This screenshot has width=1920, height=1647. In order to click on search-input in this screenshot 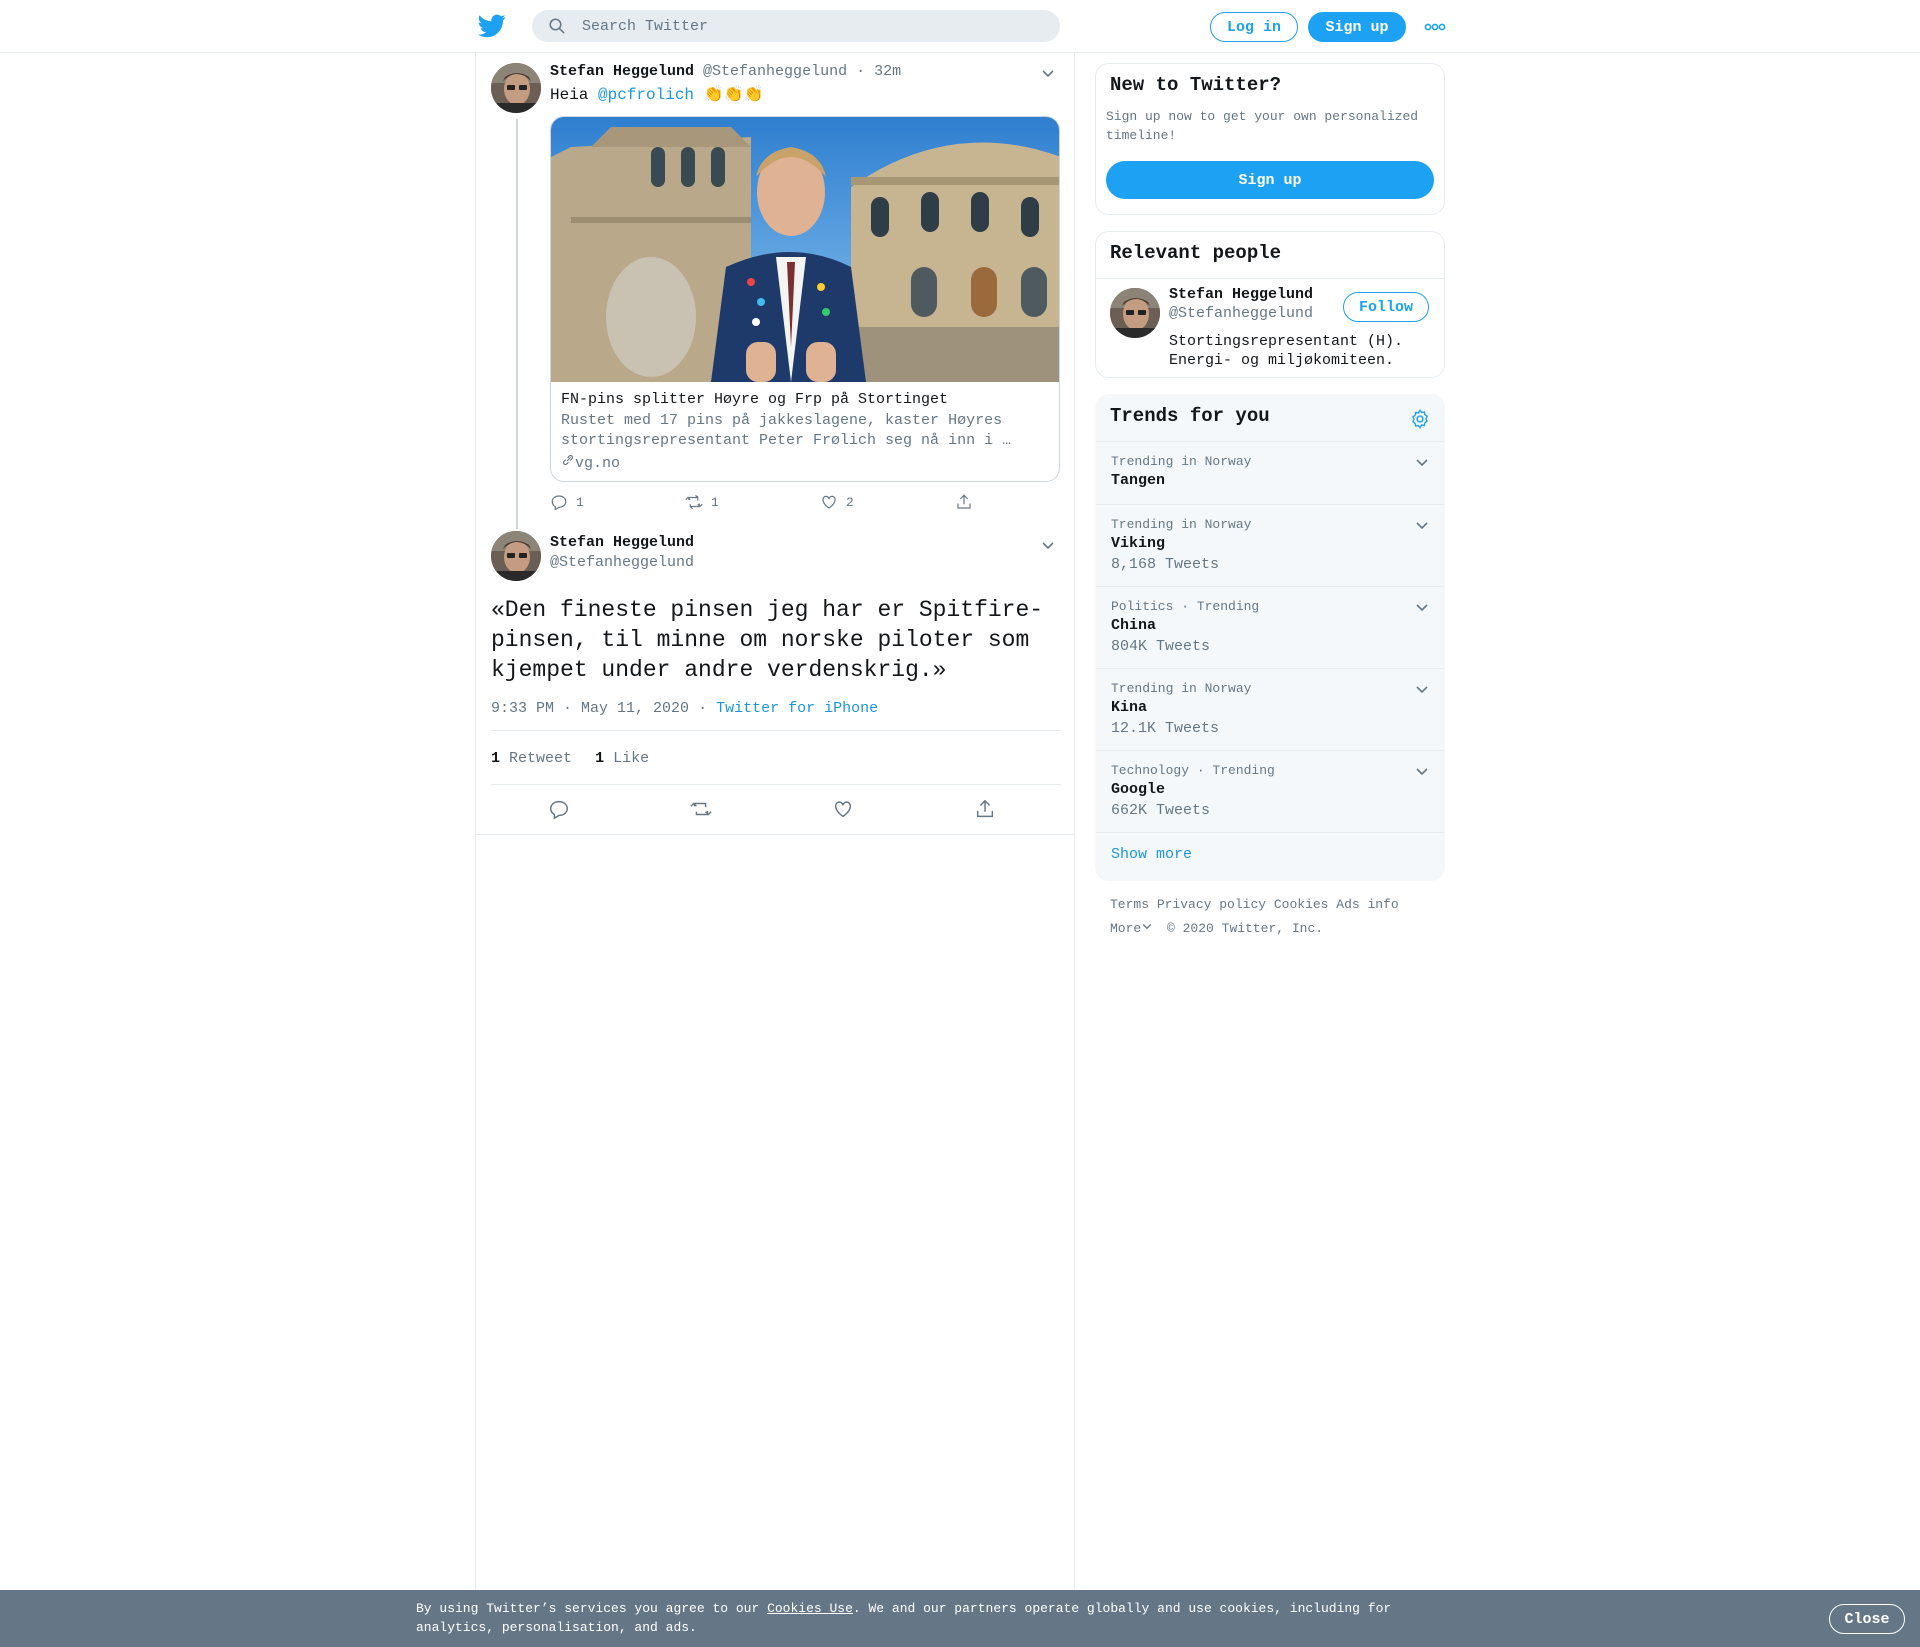, I will do `click(812, 26)`.